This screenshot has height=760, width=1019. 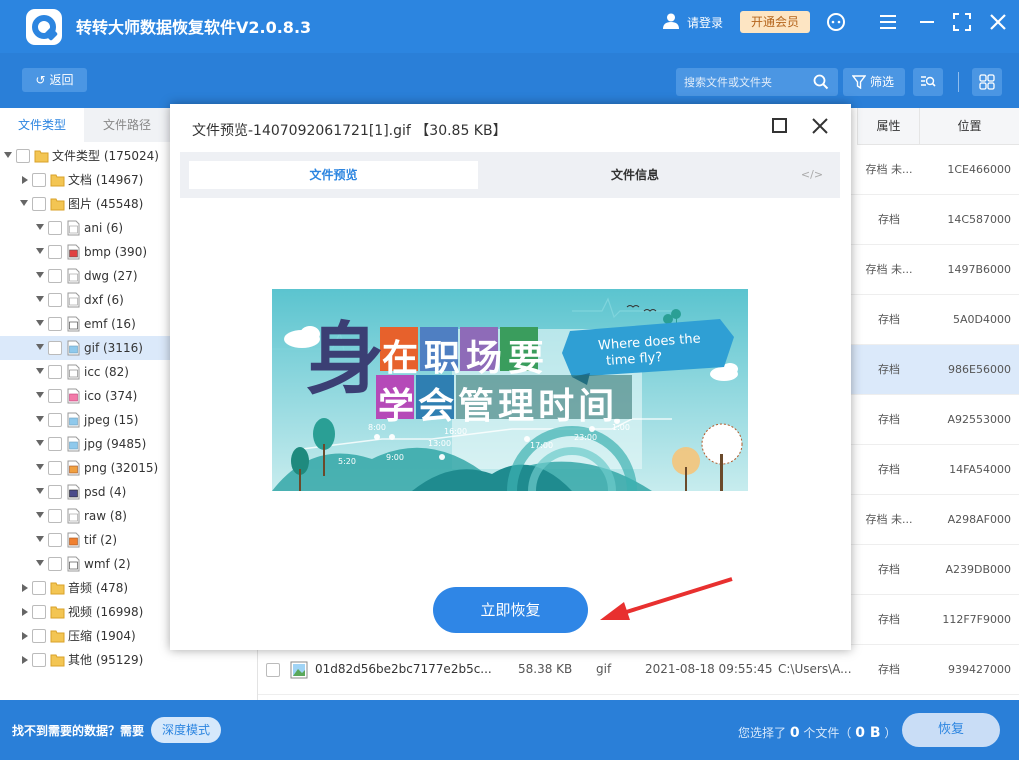 I want to click on tab-file-path: 文件路径, so click(x=127, y=125).